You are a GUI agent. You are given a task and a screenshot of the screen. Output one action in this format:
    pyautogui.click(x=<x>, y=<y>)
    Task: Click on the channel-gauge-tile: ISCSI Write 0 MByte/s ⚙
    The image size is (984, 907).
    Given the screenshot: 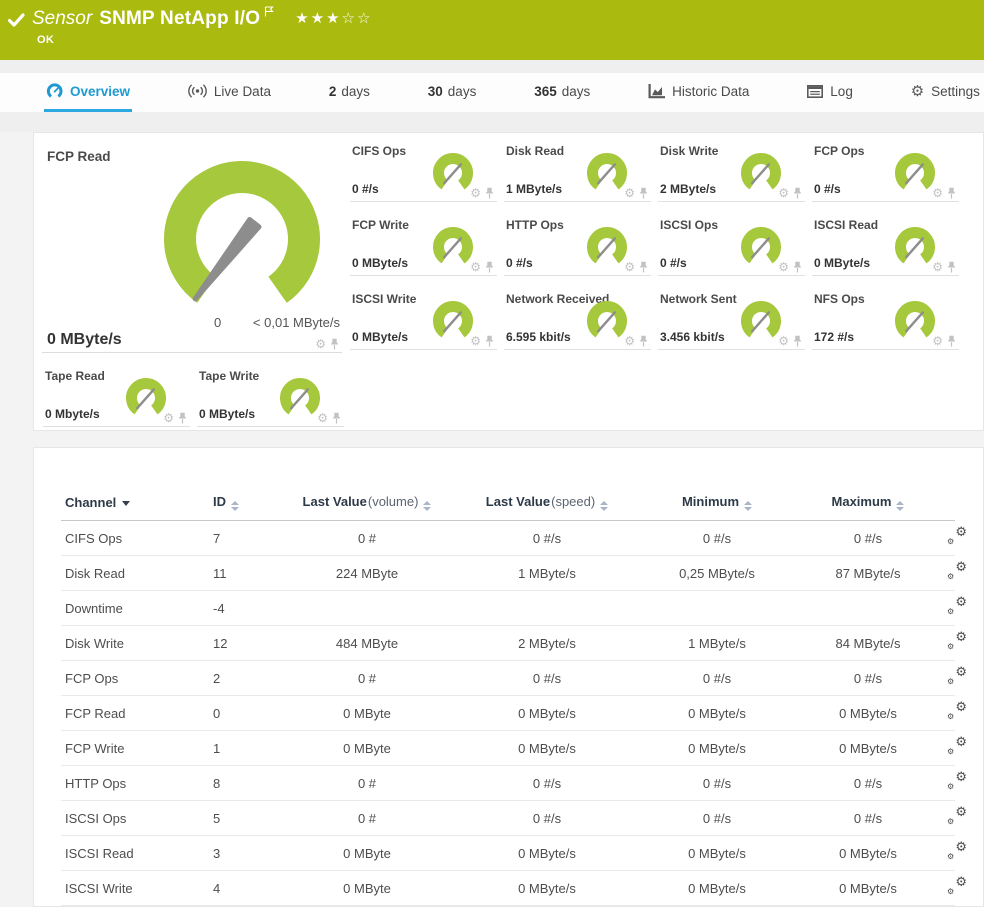 What is the action you would take?
    pyautogui.click(x=423, y=319)
    